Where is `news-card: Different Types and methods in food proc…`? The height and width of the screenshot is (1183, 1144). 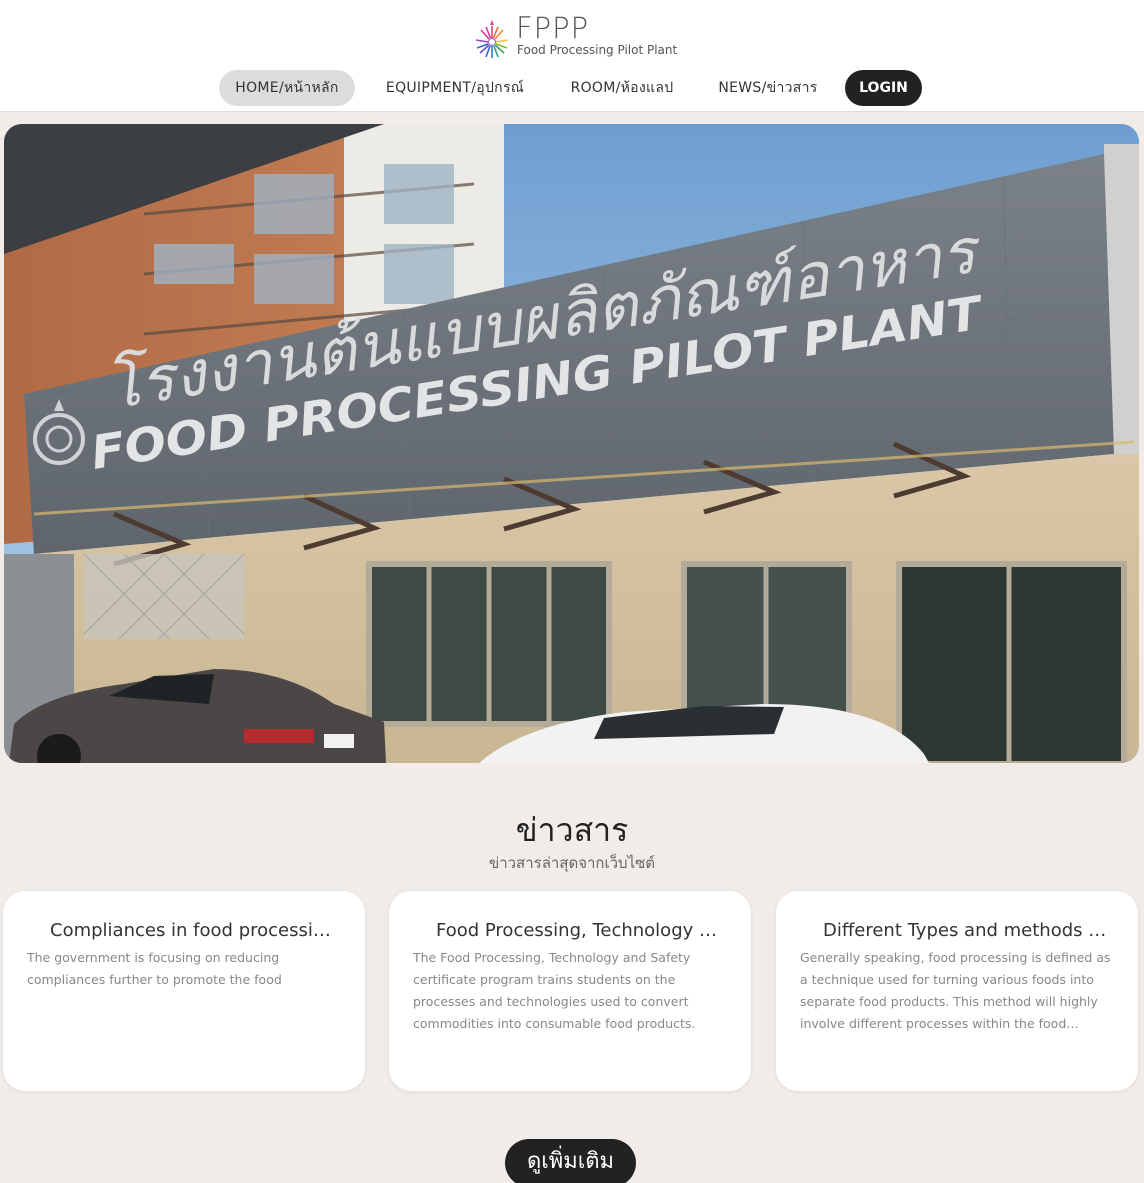 news-card: Different Types and methods in food proc… is located at coordinates (957, 991).